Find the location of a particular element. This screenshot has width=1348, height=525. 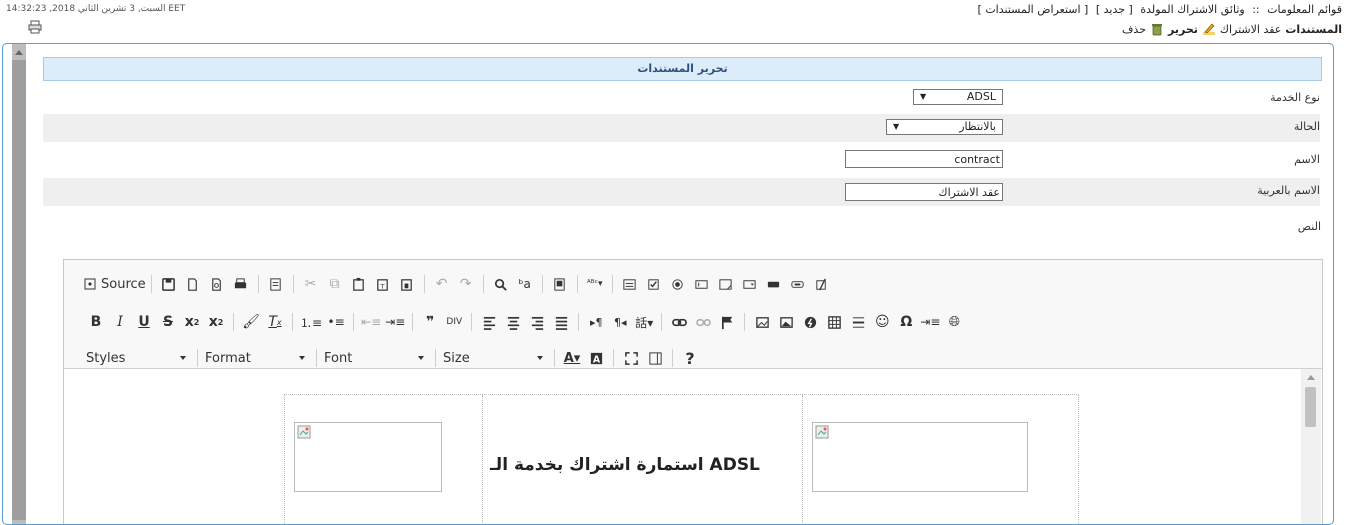

text-direction-ltr-icon: ▸¶ is located at coordinates (596, 322).